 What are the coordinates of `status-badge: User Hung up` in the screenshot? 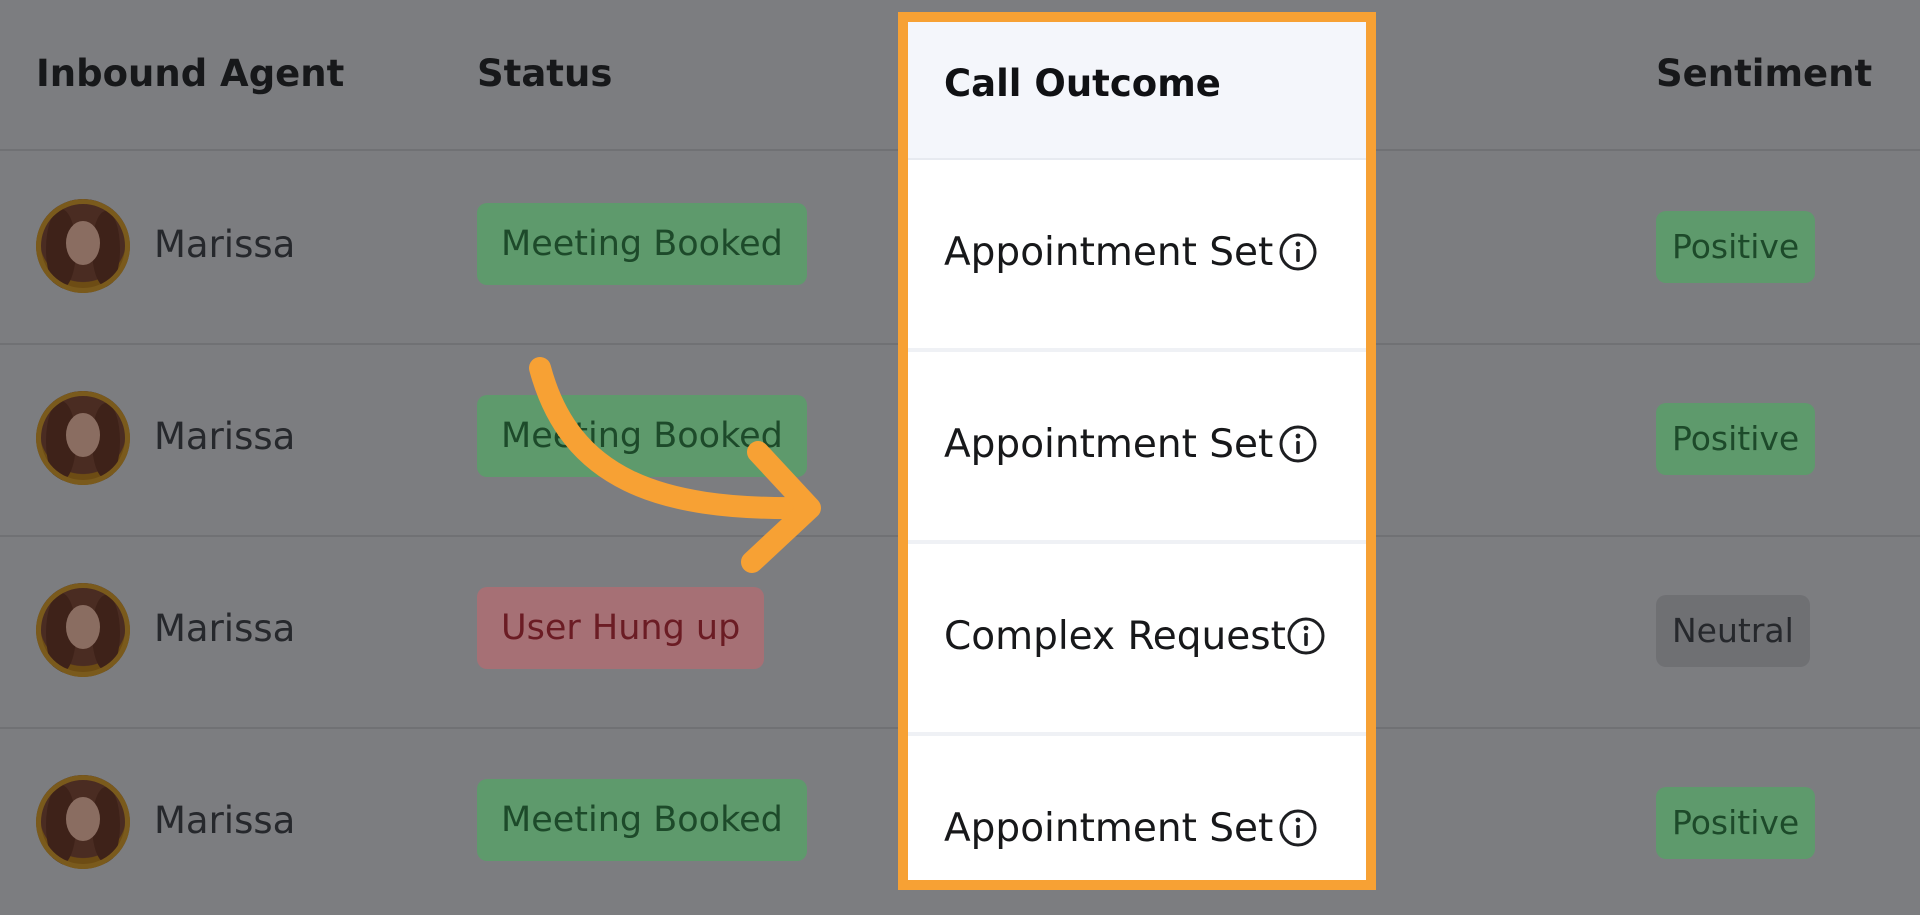 It's located at (621, 628).